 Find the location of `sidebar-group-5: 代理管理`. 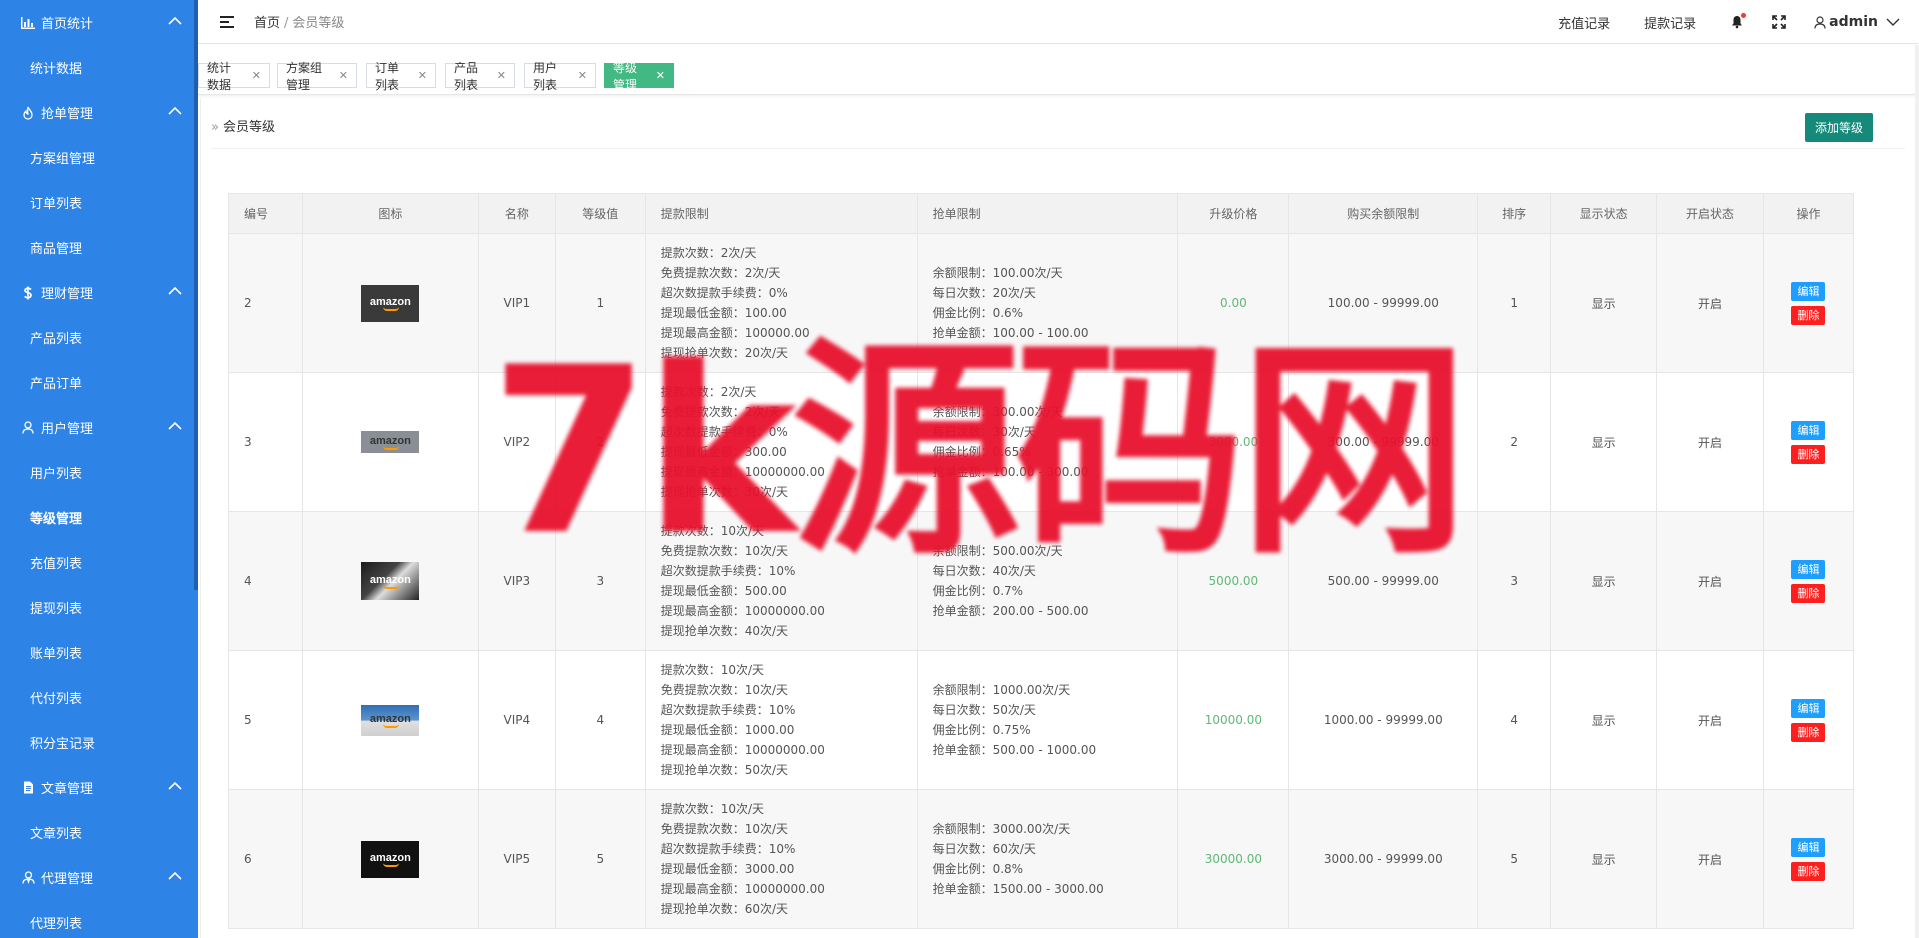

sidebar-group-5: 代理管理 is located at coordinates (99, 877).